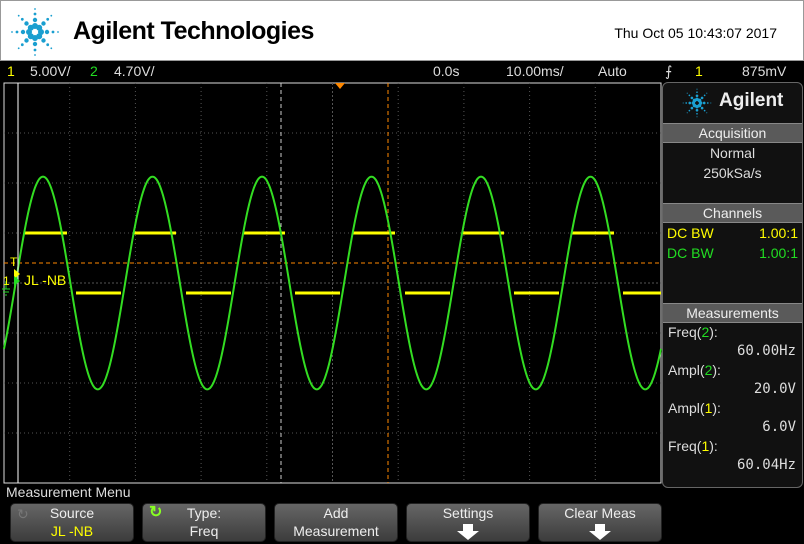  Describe the element at coordinates (612, 71) in the screenshot. I see `trigger-mode: Auto` at that location.